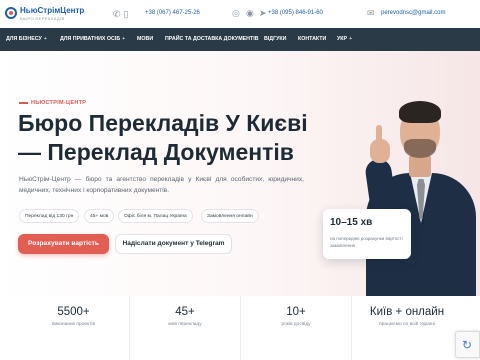 The height and width of the screenshot is (360, 480). Describe the element at coordinates (23, 103) in the screenshot. I see `eyebrow-line` at that location.